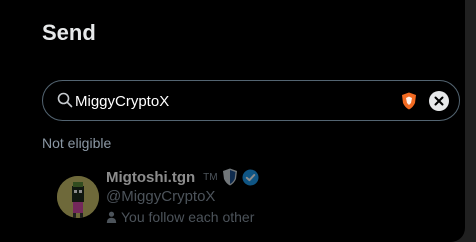 This screenshot has width=476, height=242. What do you see at coordinates (250, 177) in the screenshot?
I see `verified-badge-icon` at bounding box center [250, 177].